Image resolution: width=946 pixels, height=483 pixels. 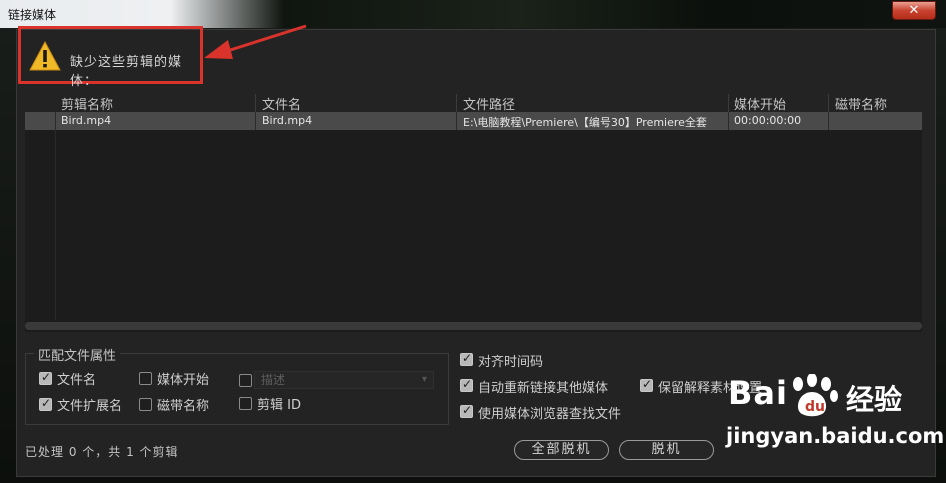 What do you see at coordinates (585, 122) in the screenshot?
I see `cell-file-path: E:\电脑教程\Premiere\【编号30】Premiere全套` at bounding box center [585, 122].